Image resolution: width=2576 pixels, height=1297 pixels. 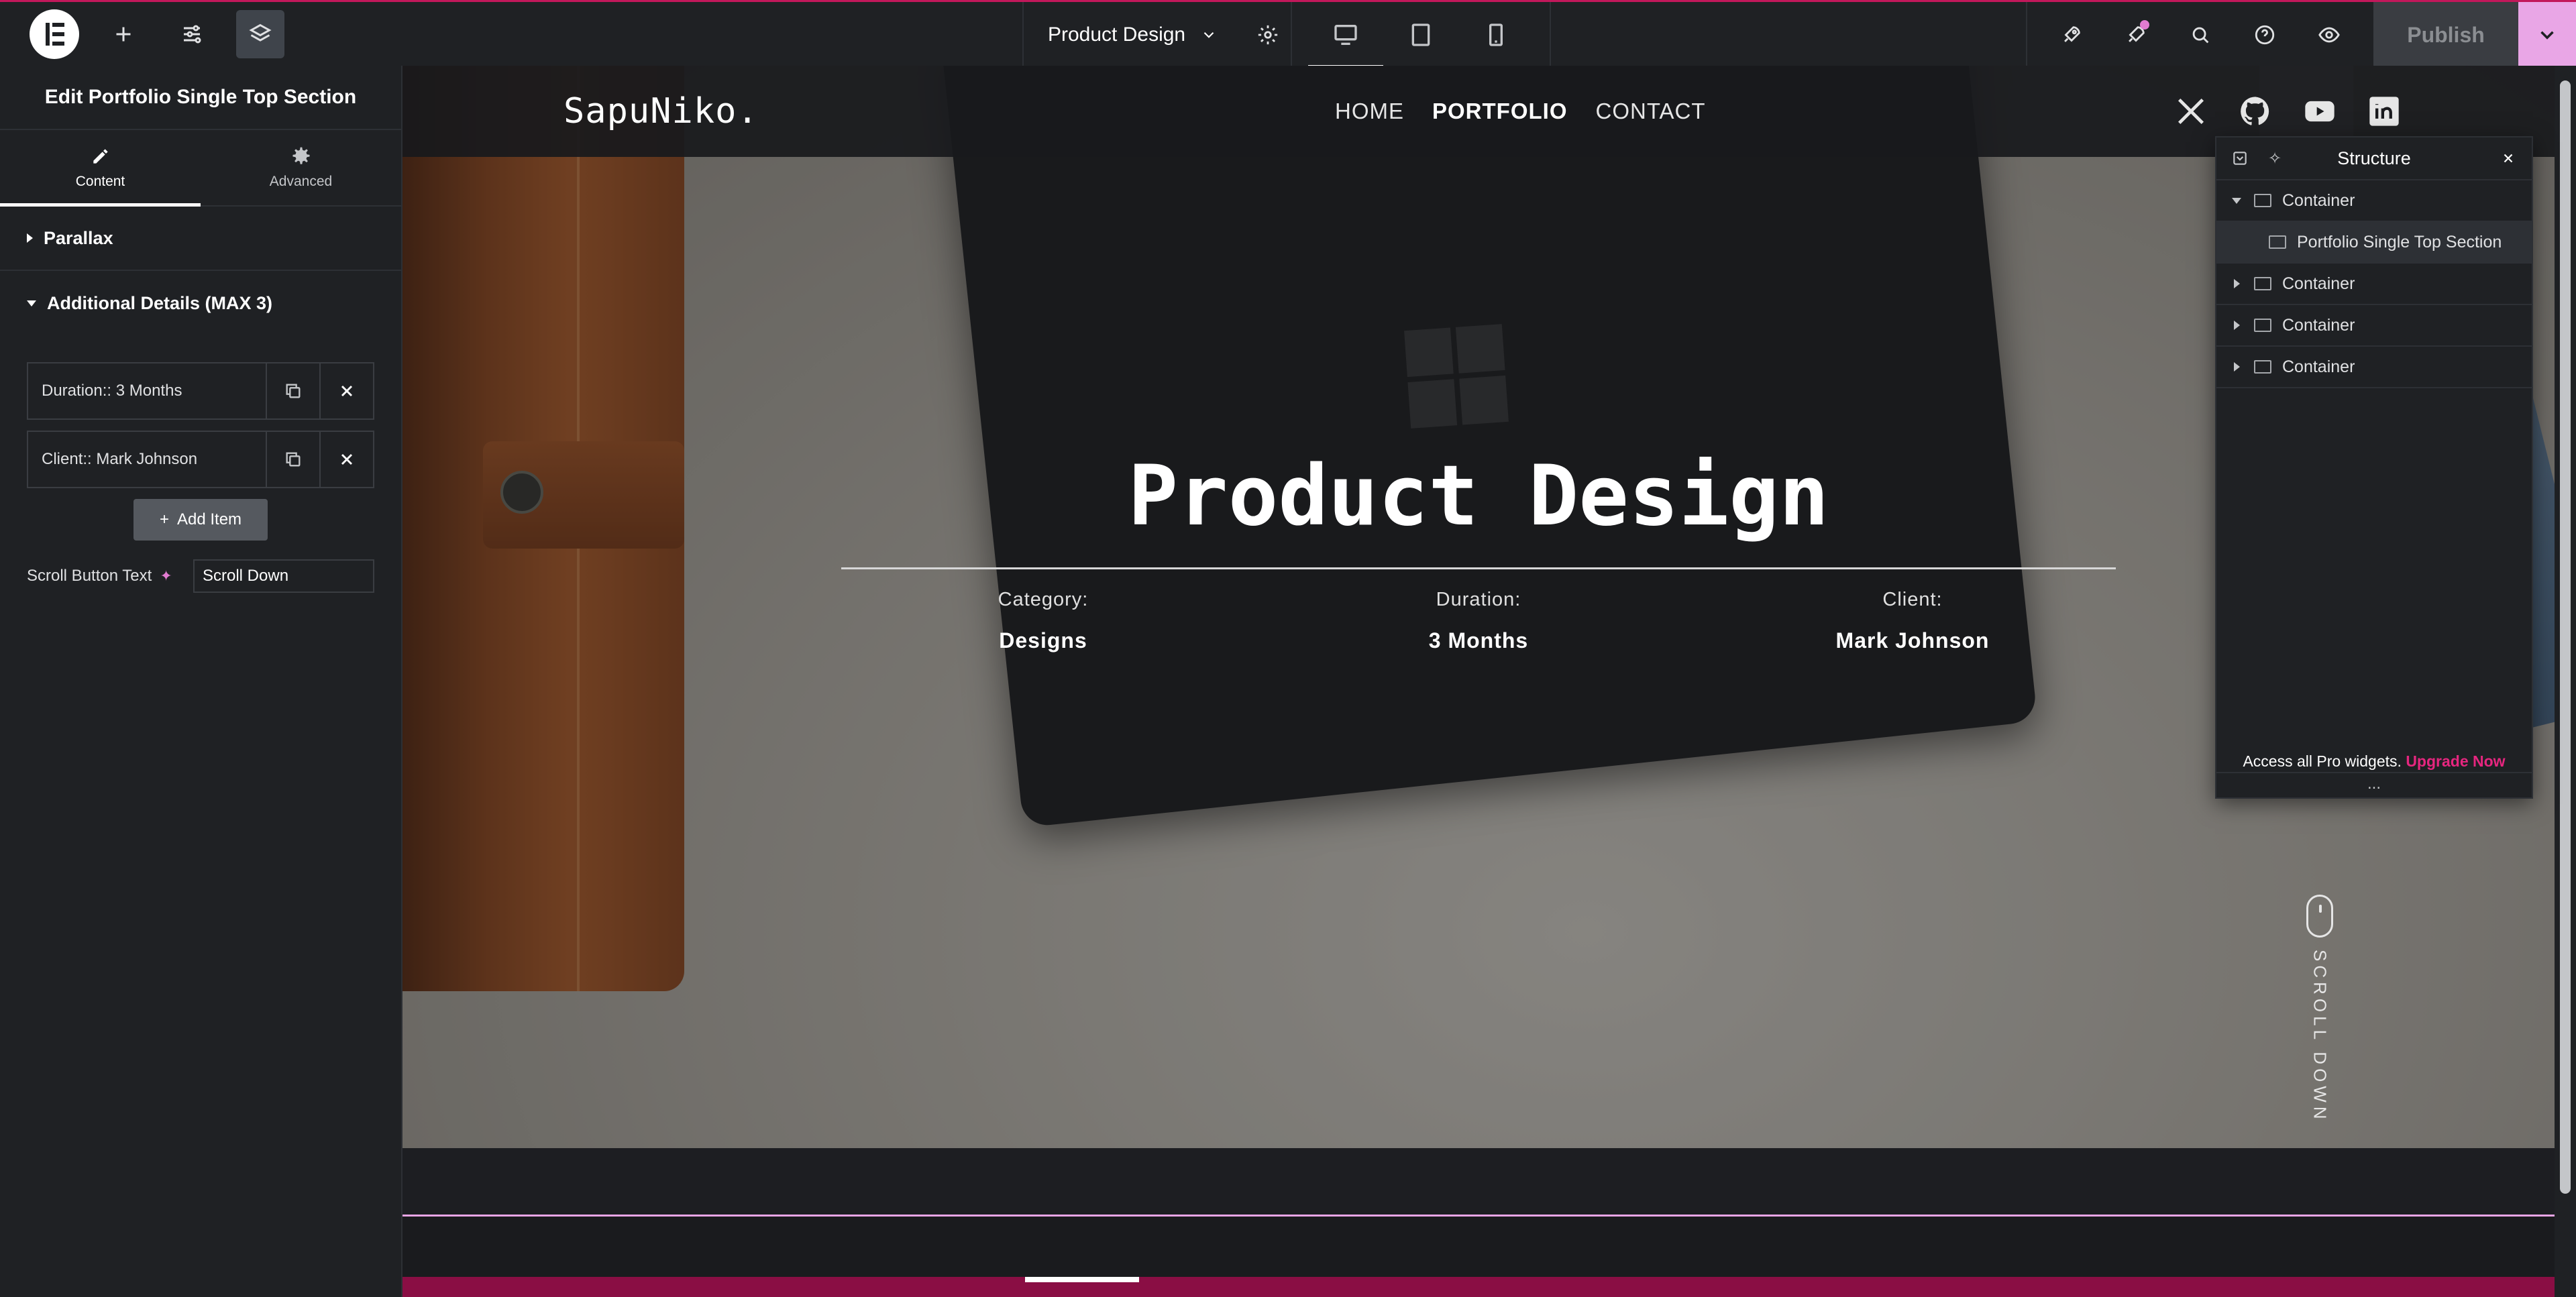 What do you see at coordinates (283, 576) in the screenshot?
I see `scroll-button-text-input` at bounding box center [283, 576].